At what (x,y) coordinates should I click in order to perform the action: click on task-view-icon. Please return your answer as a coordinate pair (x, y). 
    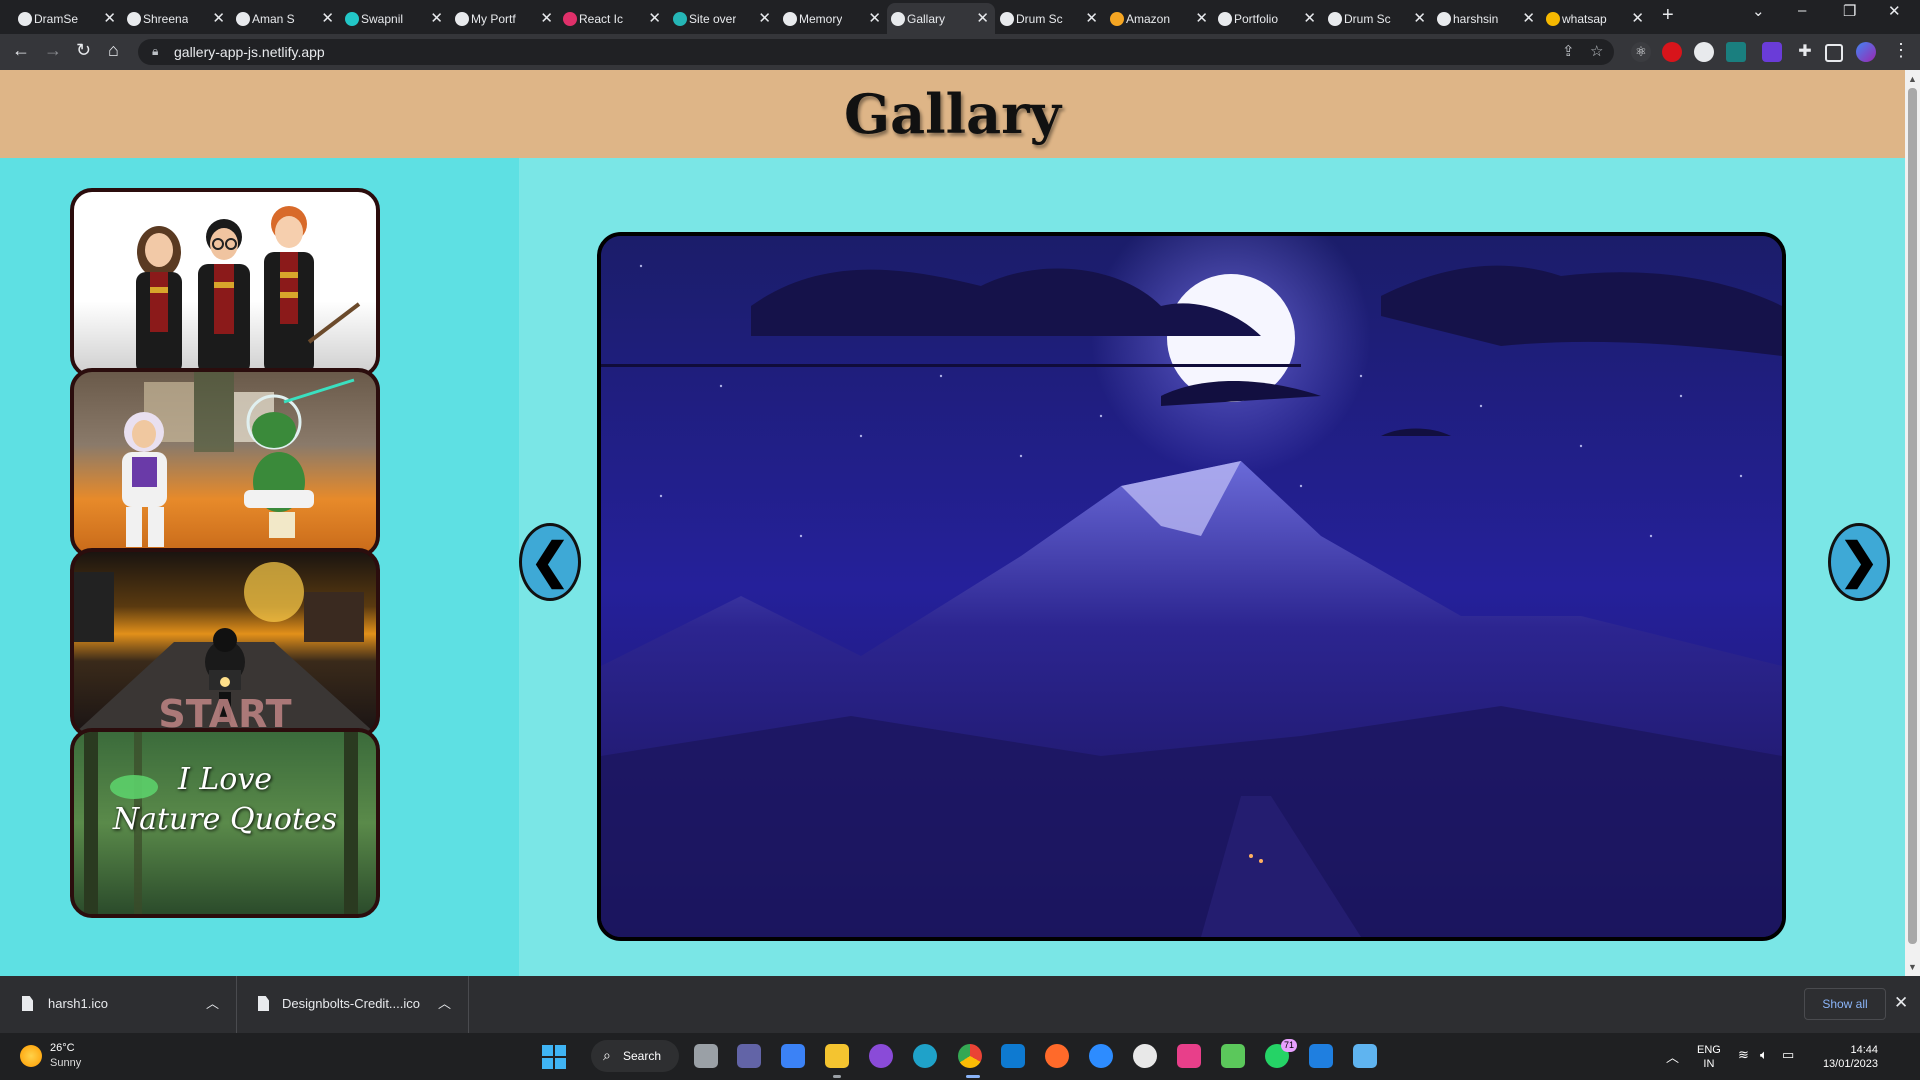
    Looking at the image, I should click on (706, 1056).